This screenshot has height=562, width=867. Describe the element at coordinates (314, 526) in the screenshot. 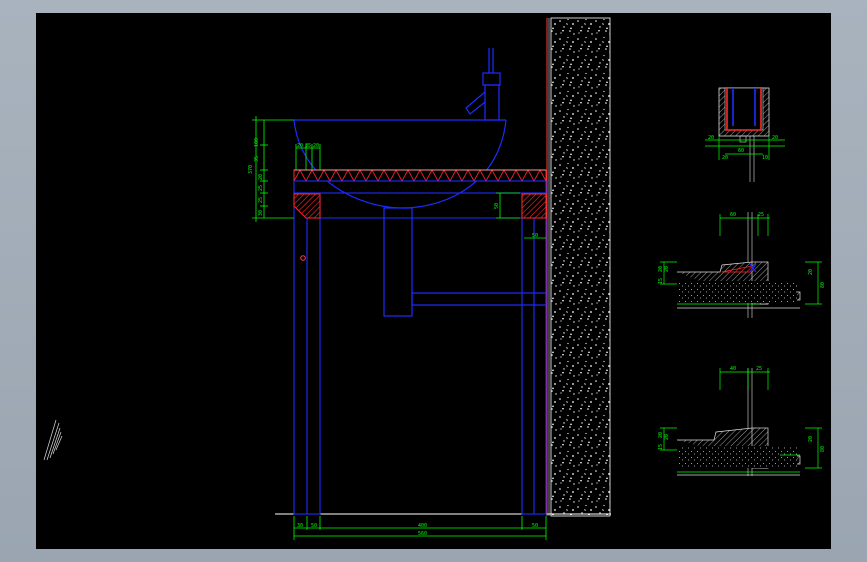

I see `dim-bottom-1: 50` at that location.